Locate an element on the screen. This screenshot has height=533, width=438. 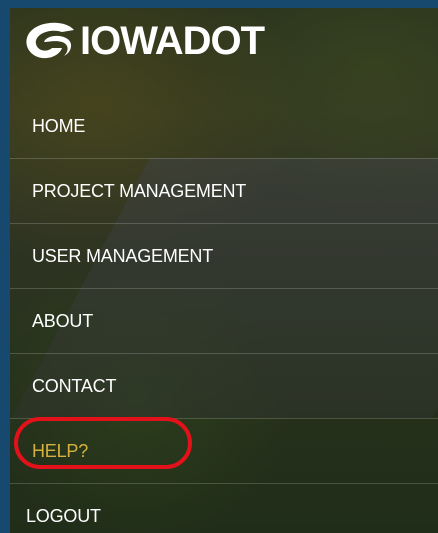
nav-item-logout: LOGOUT is located at coordinates (224, 508).